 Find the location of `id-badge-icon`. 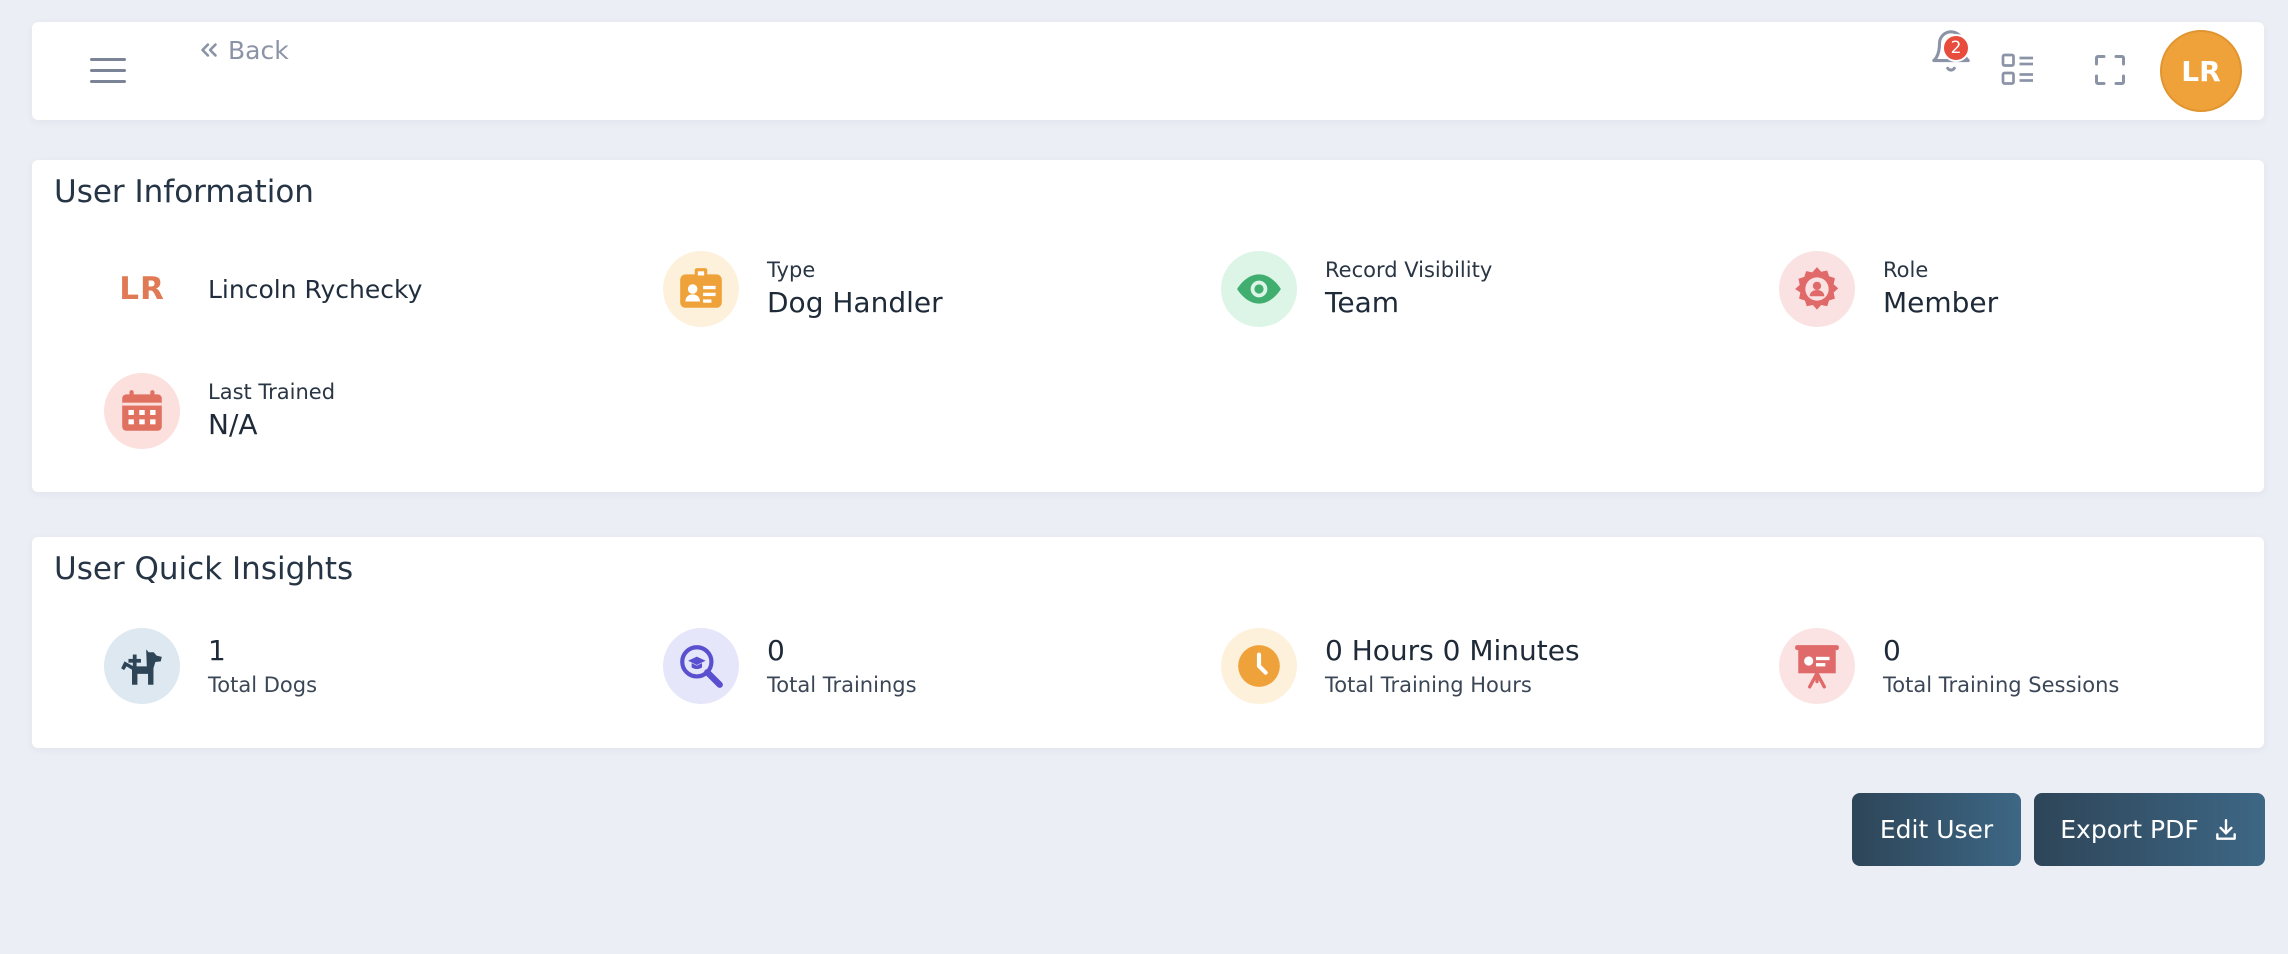

id-badge-icon is located at coordinates (701, 289).